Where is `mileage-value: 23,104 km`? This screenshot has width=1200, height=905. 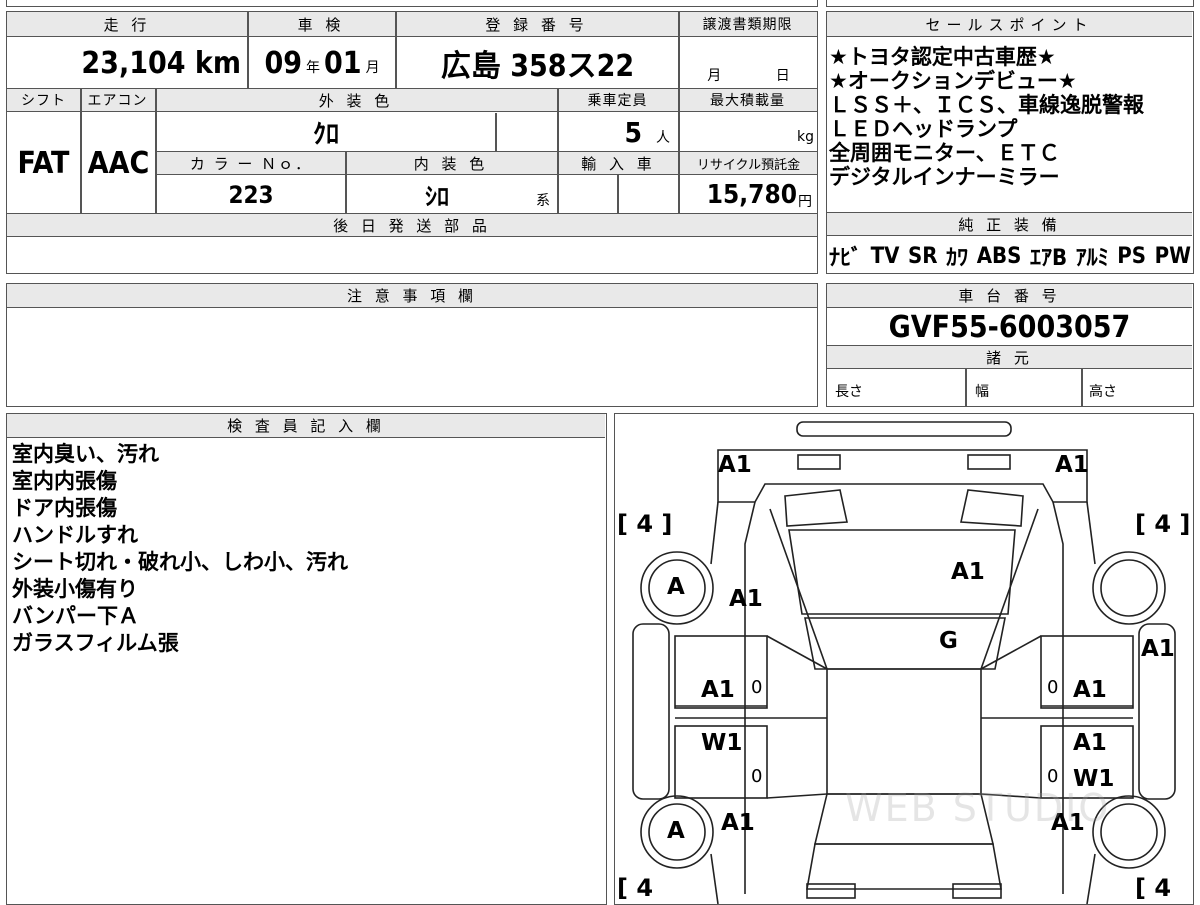 mileage-value: 23,104 km is located at coordinates (161, 63).